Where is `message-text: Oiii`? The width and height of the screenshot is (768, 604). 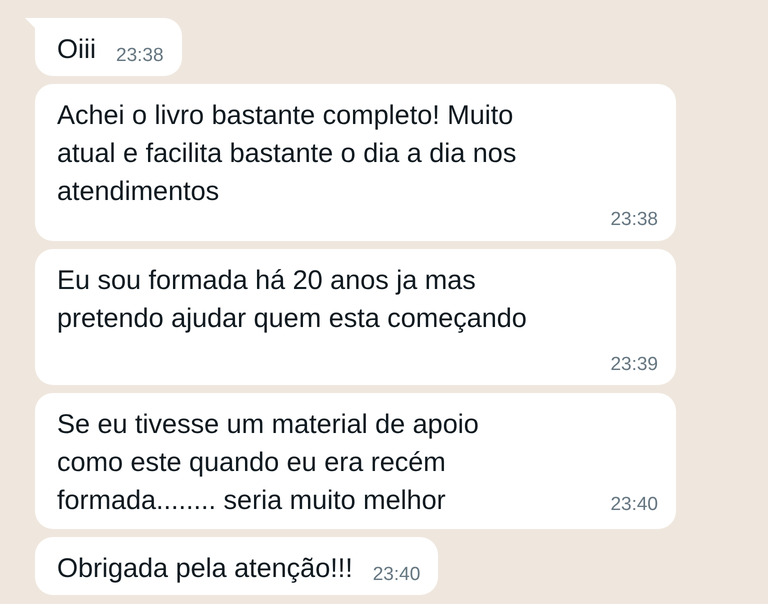
message-text: Oiii is located at coordinates (76, 49).